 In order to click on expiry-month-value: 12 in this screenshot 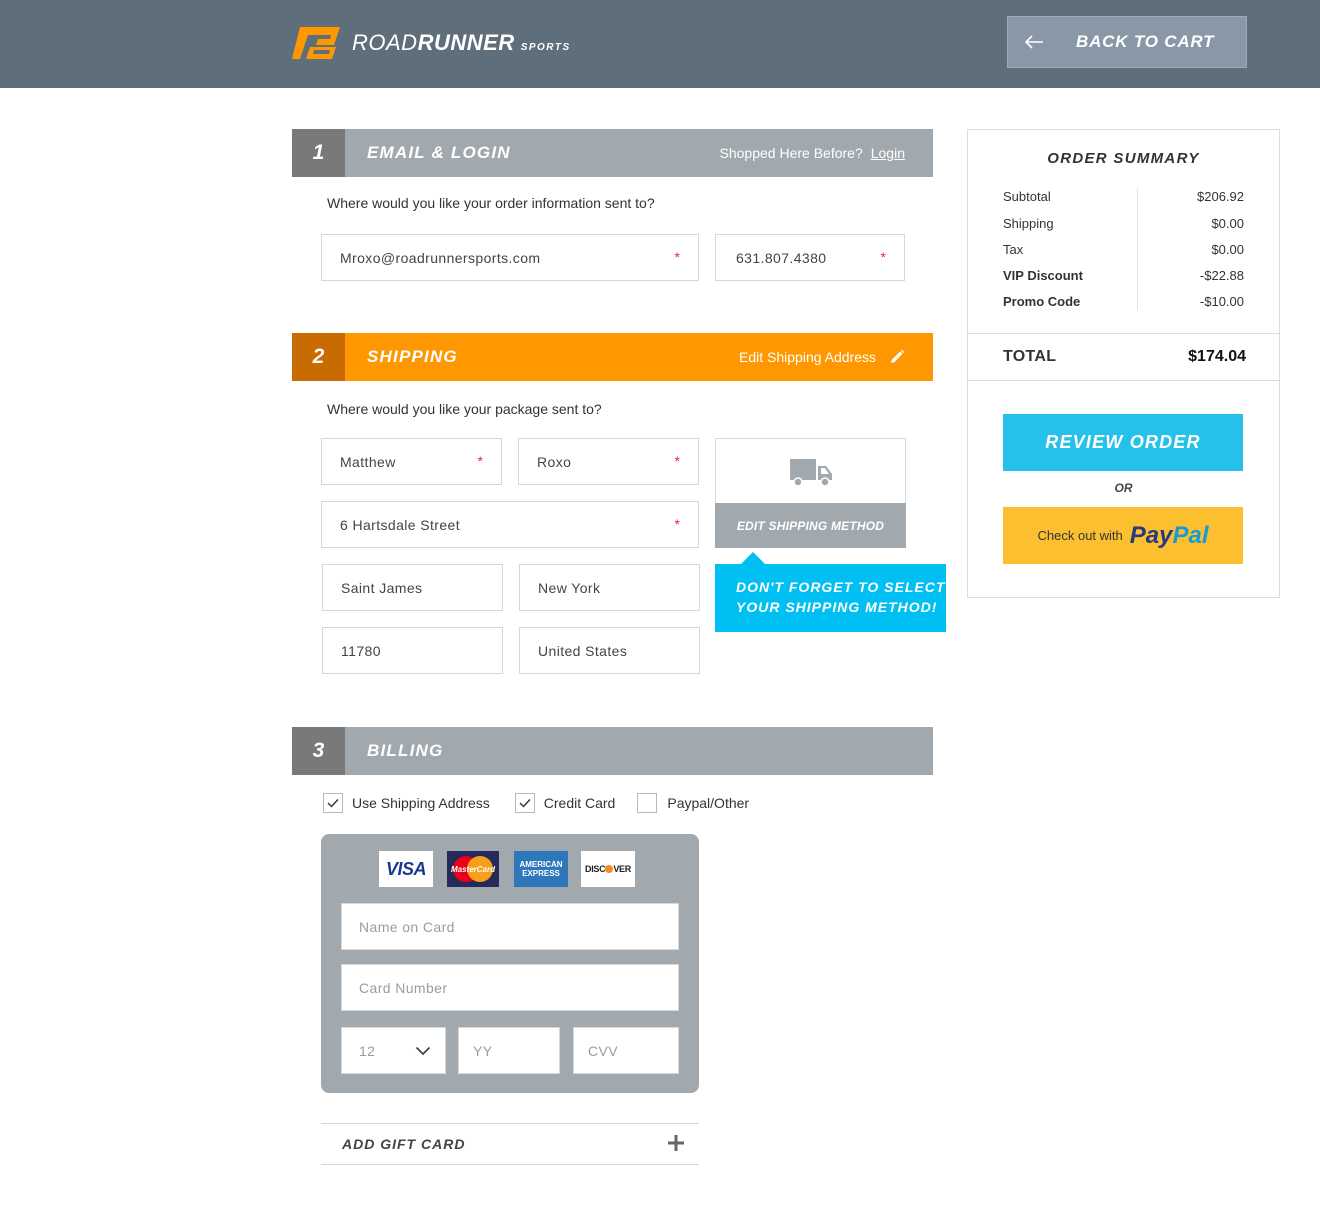, I will do `click(367, 1050)`.